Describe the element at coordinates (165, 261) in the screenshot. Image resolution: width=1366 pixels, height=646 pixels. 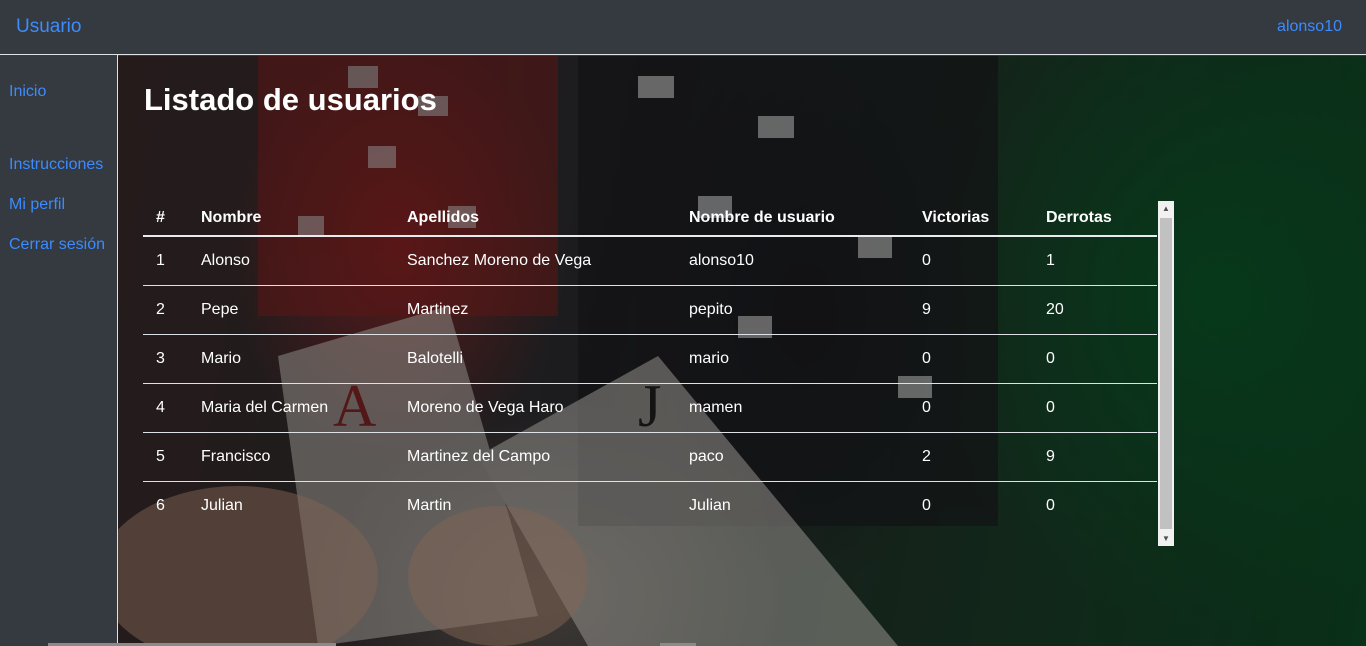
I see `cell-index: 1` at that location.